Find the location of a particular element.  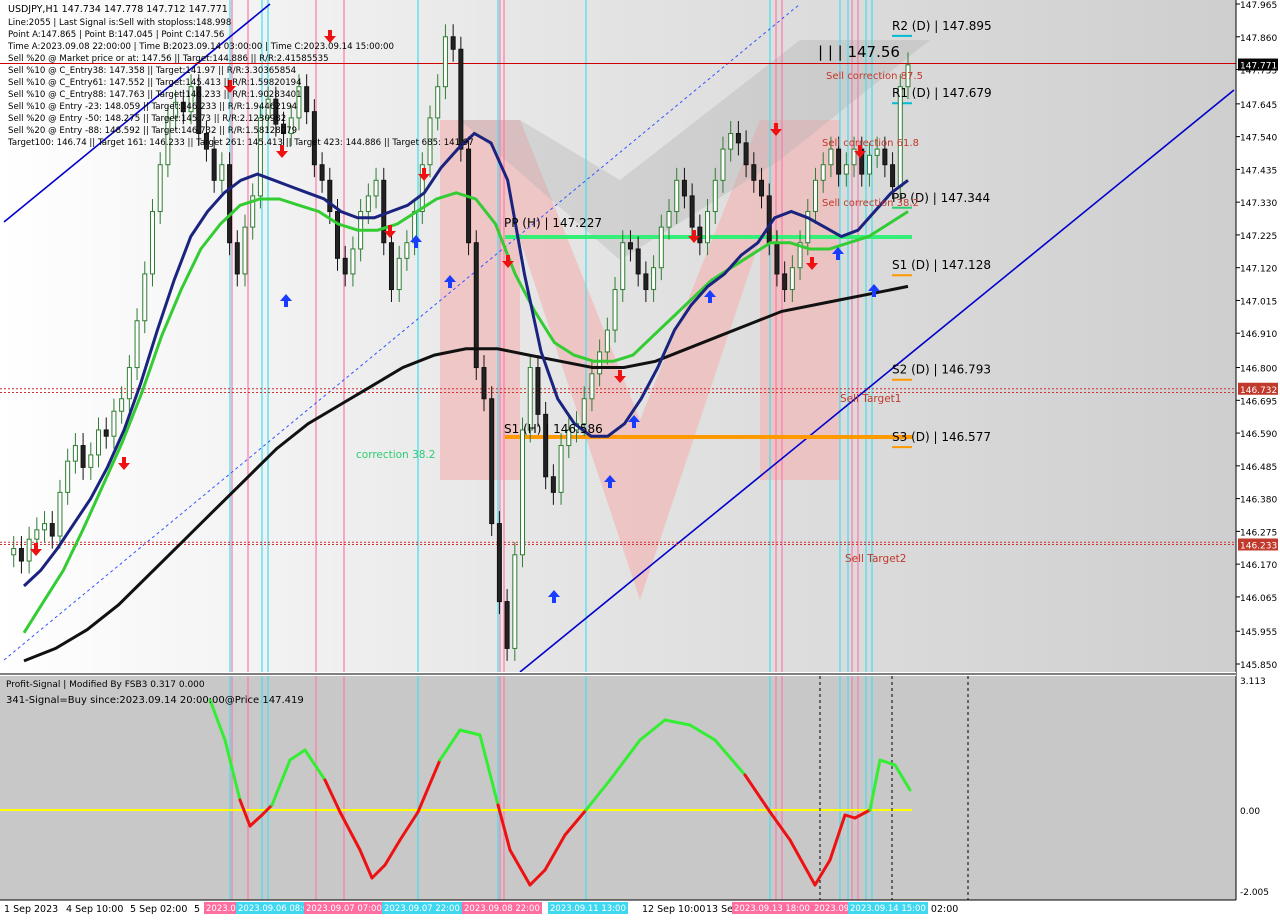

price-axis-label-20: 145.850 is located at coordinates (1258, 666).